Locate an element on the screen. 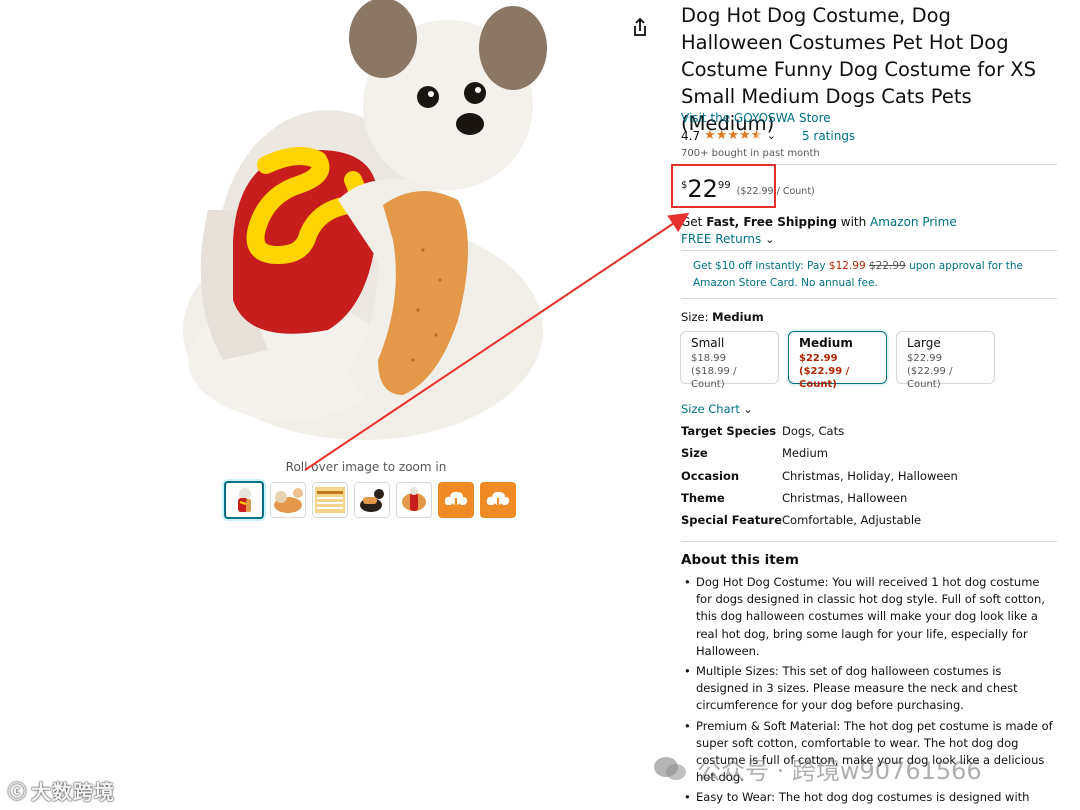  price: $ 22 99 ($22.99 / Count) is located at coordinates (748, 189).